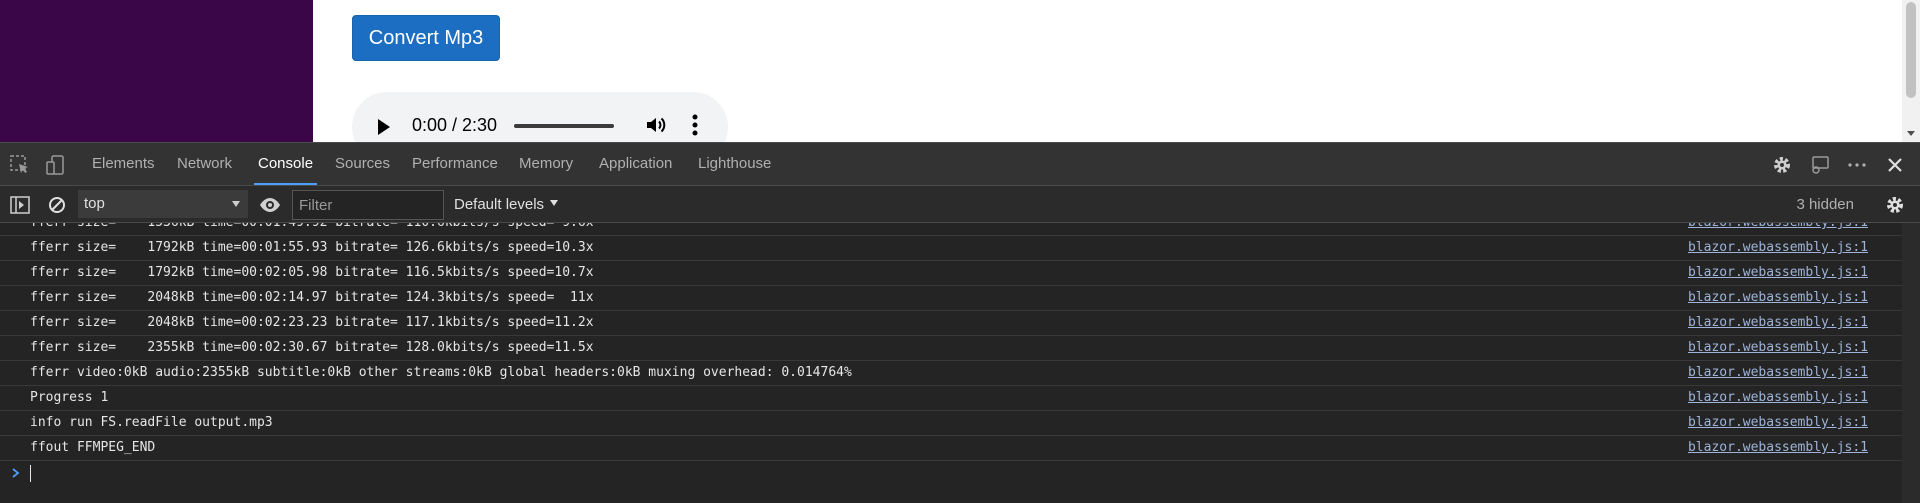 The height and width of the screenshot is (503, 1920). What do you see at coordinates (635, 164) in the screenshot?
I see `tab-application: Application` at bounding box center [635, 164].